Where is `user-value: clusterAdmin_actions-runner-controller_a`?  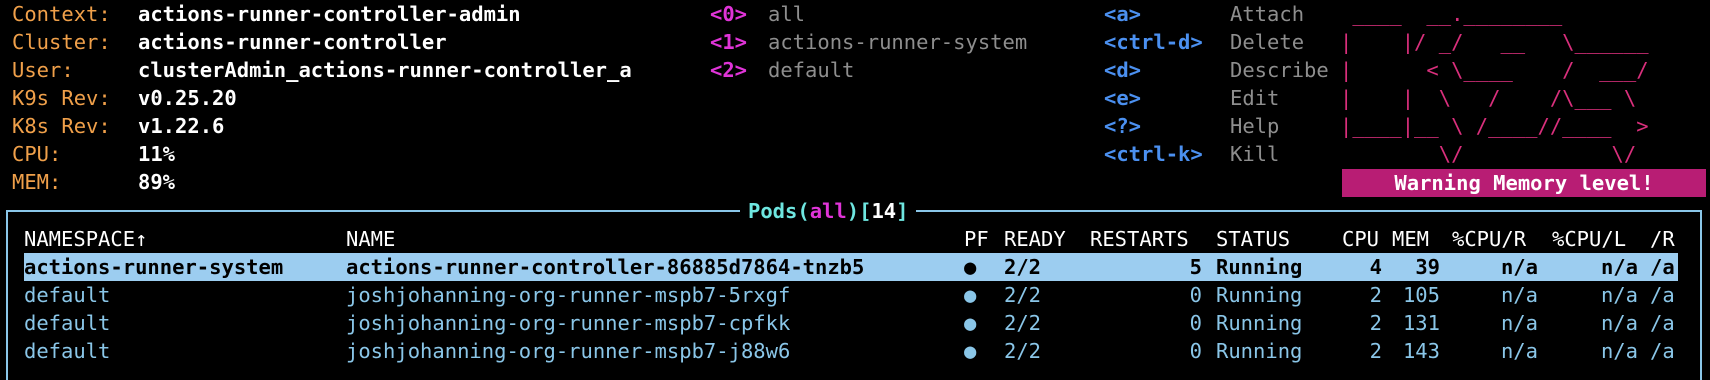
user-value: clusterAdmin_actions-runner-controller_a is located at coordinates (385, 70).